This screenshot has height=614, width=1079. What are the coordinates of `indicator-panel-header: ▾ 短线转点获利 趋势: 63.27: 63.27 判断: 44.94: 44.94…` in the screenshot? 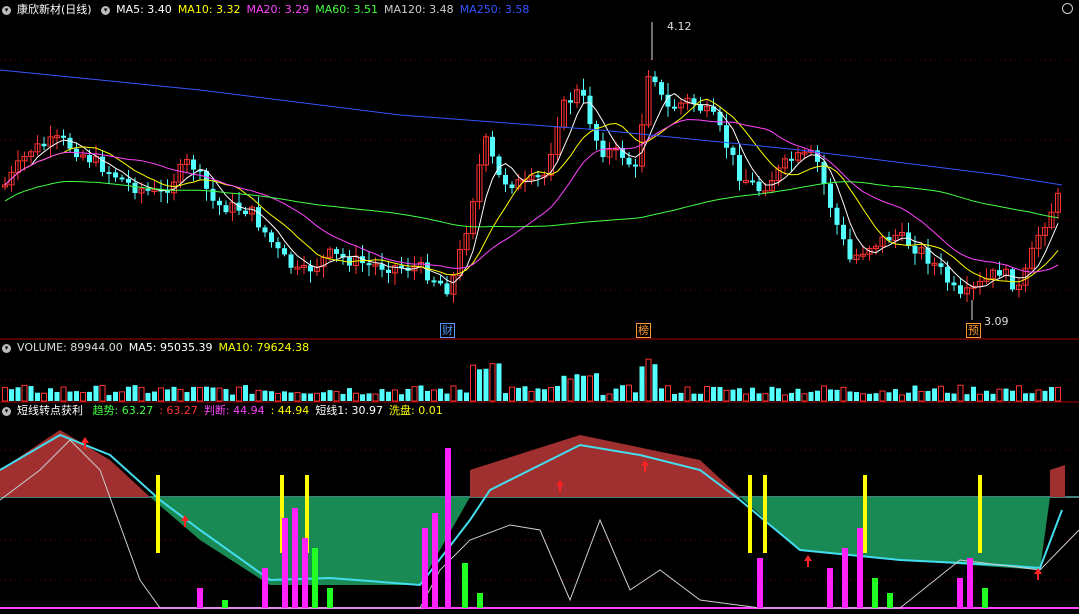 It's located at (228, 411).